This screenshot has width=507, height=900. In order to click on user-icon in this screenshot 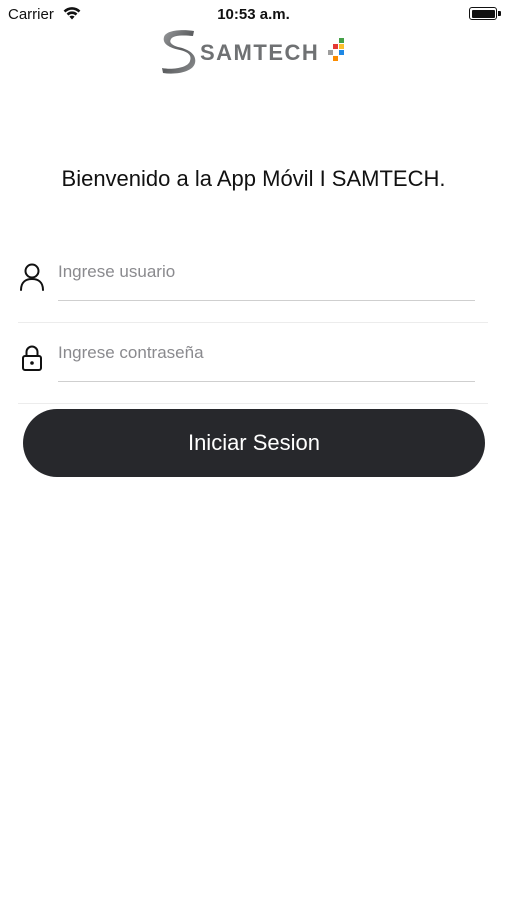, I will do `click(32, 277)`.